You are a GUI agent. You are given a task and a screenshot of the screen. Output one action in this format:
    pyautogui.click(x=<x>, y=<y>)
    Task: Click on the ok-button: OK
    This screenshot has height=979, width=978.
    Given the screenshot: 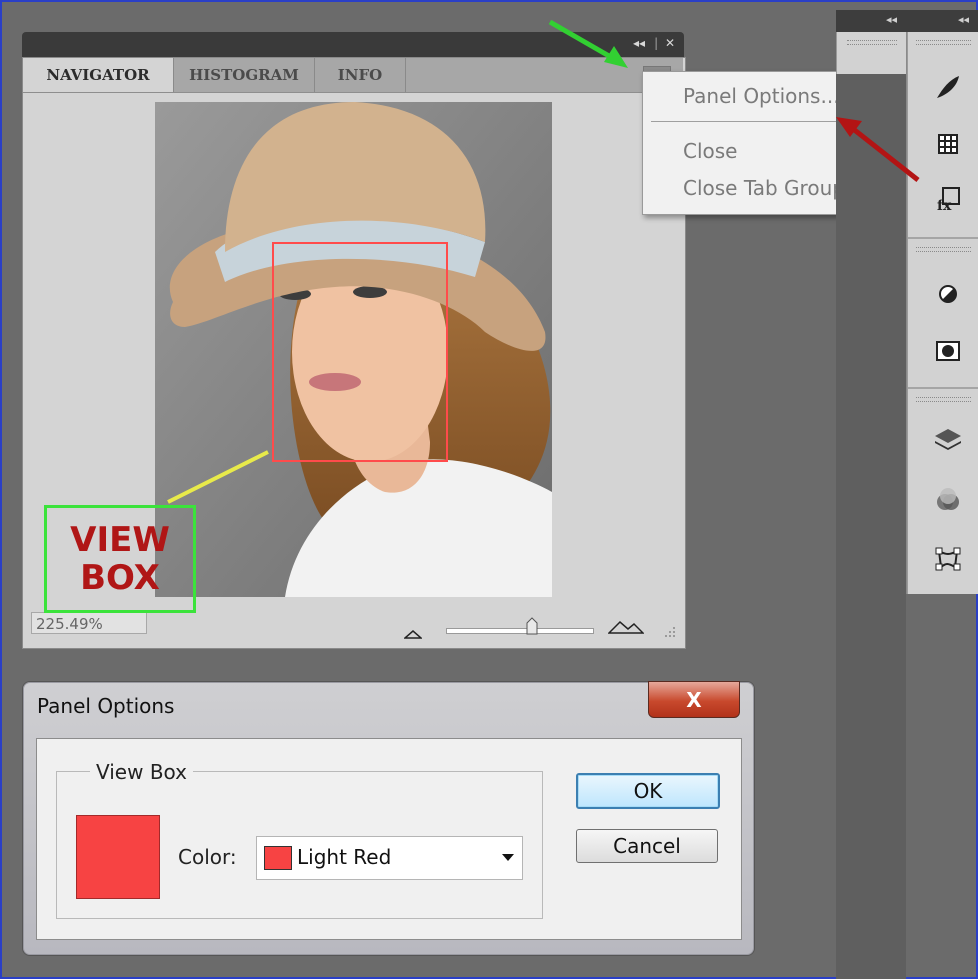 What is the action you would take?
    pyautogui.click(x=648, y=791)
    